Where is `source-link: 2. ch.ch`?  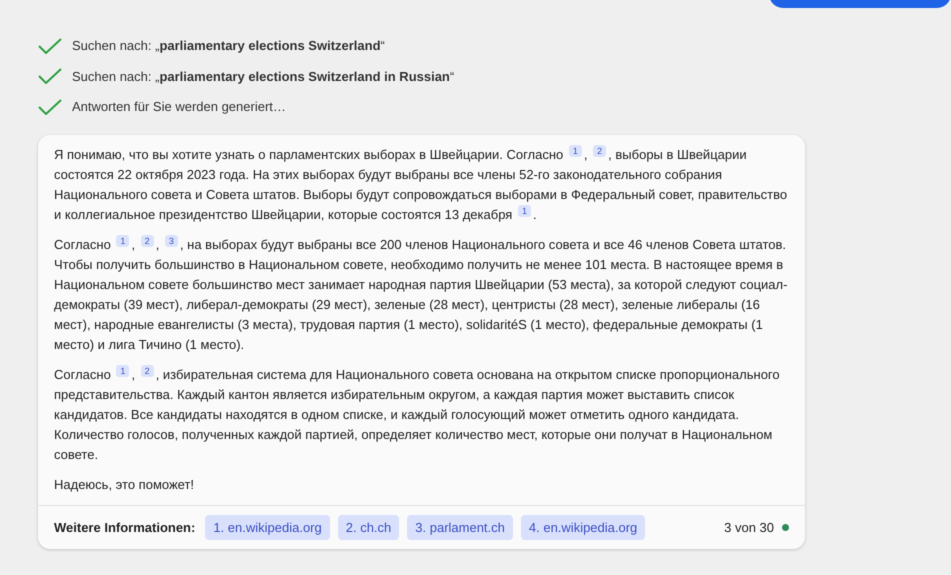 source-link: 2. ch.ch is located at coordinates (369, 527).